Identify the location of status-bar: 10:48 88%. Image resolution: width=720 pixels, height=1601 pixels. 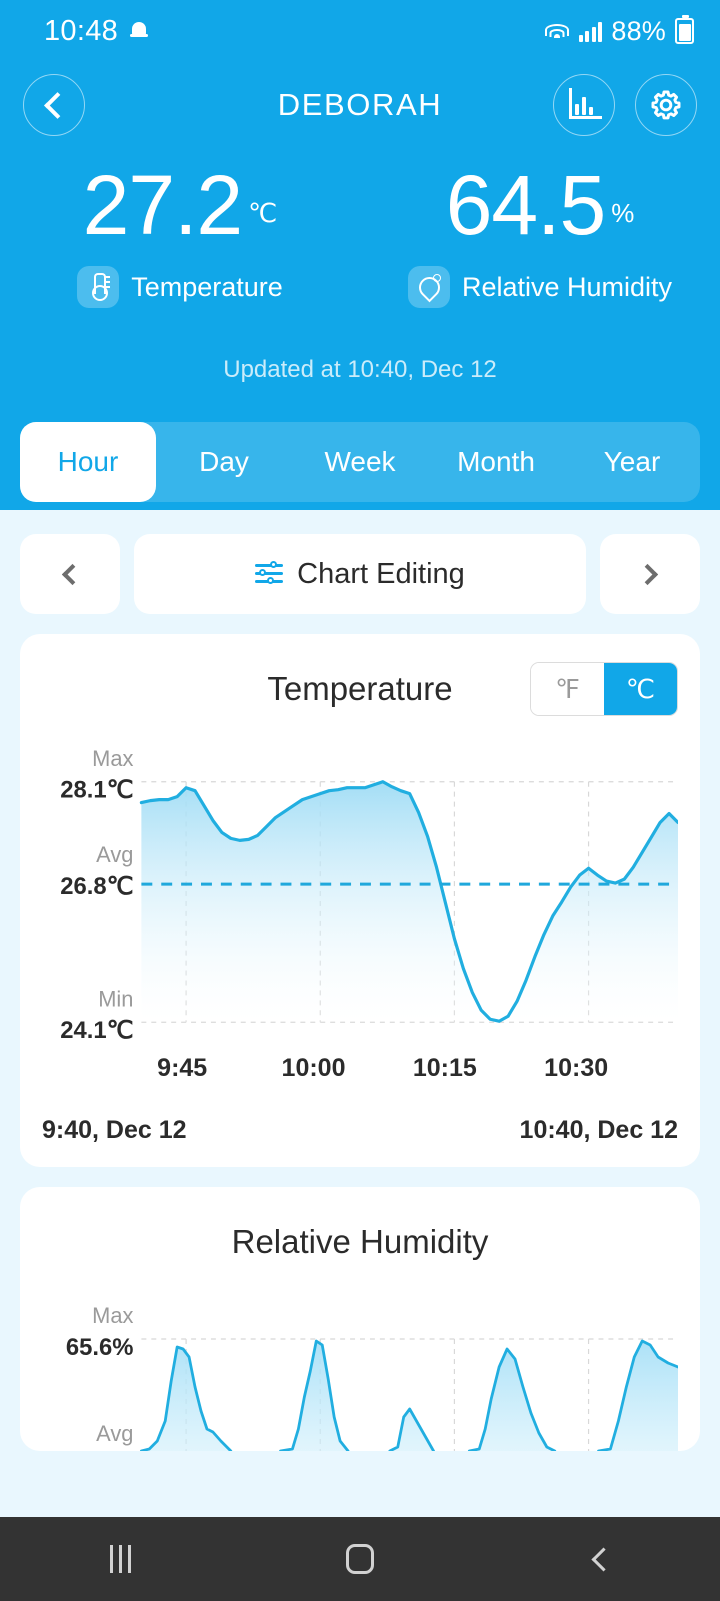
(360, 31).